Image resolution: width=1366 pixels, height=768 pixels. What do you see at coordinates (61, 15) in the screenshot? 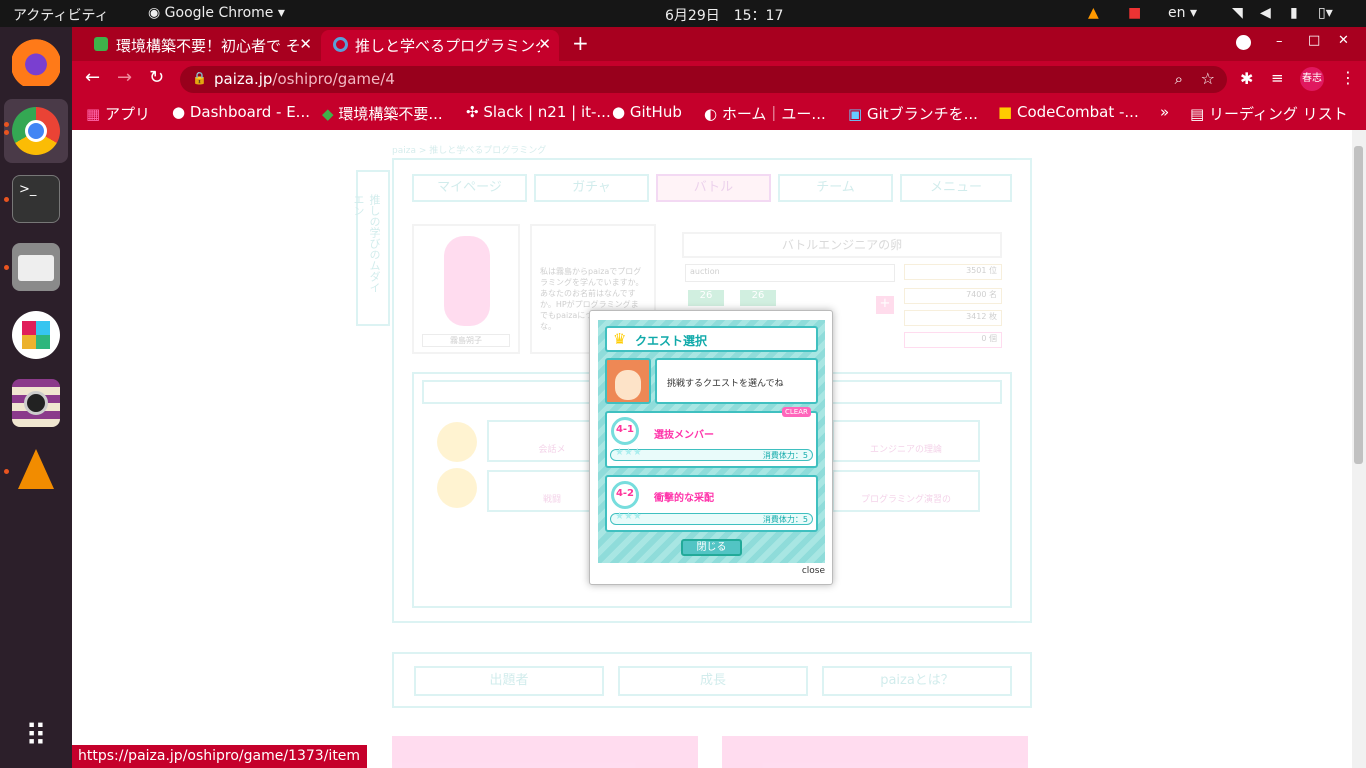
I see `activities-button: アクティビティ` at bounding box center [61, 15].